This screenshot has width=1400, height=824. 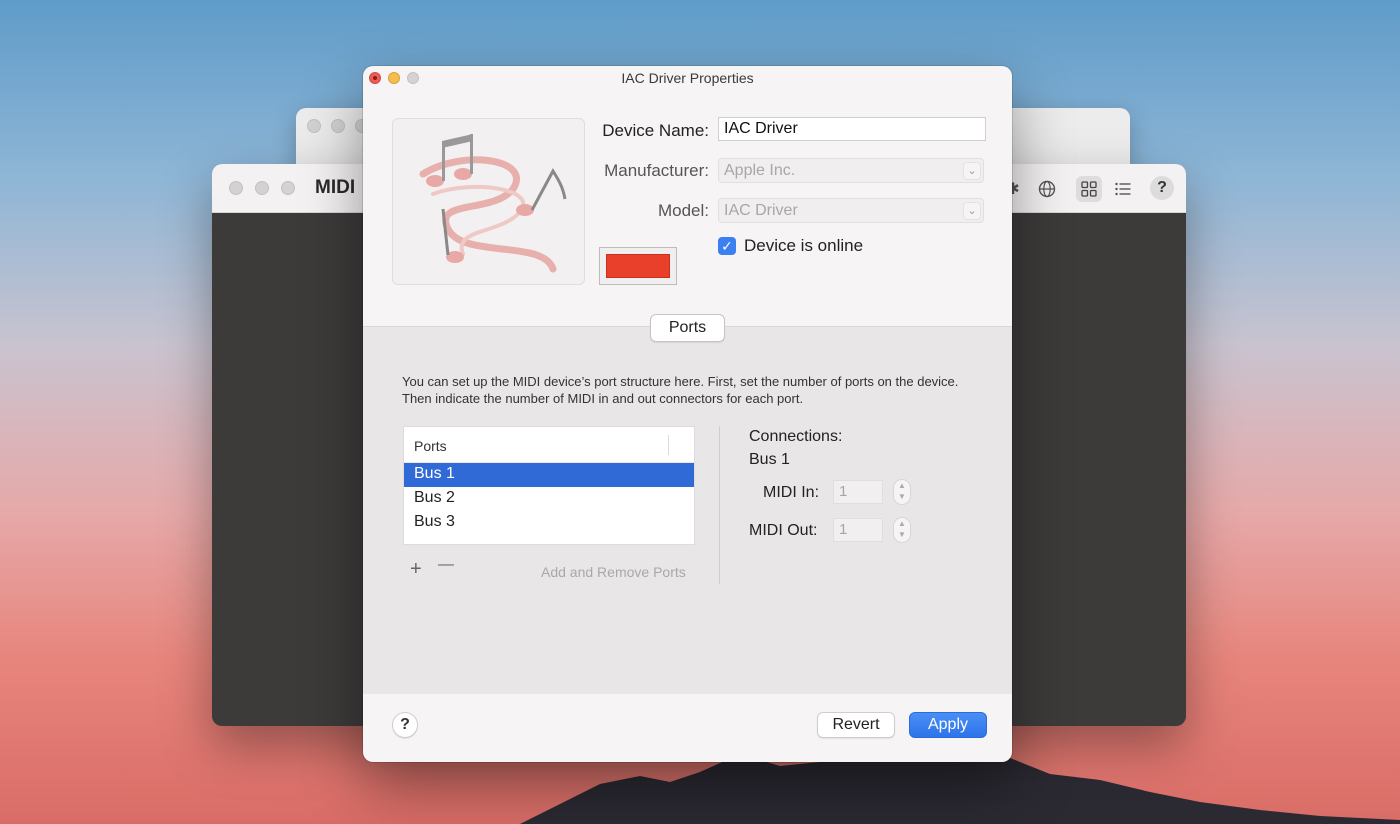 What do you see at coordinates (727, 246) in the screenshot?
I see `device-online-checkbox: ✓` at bounding box center [727, 246].